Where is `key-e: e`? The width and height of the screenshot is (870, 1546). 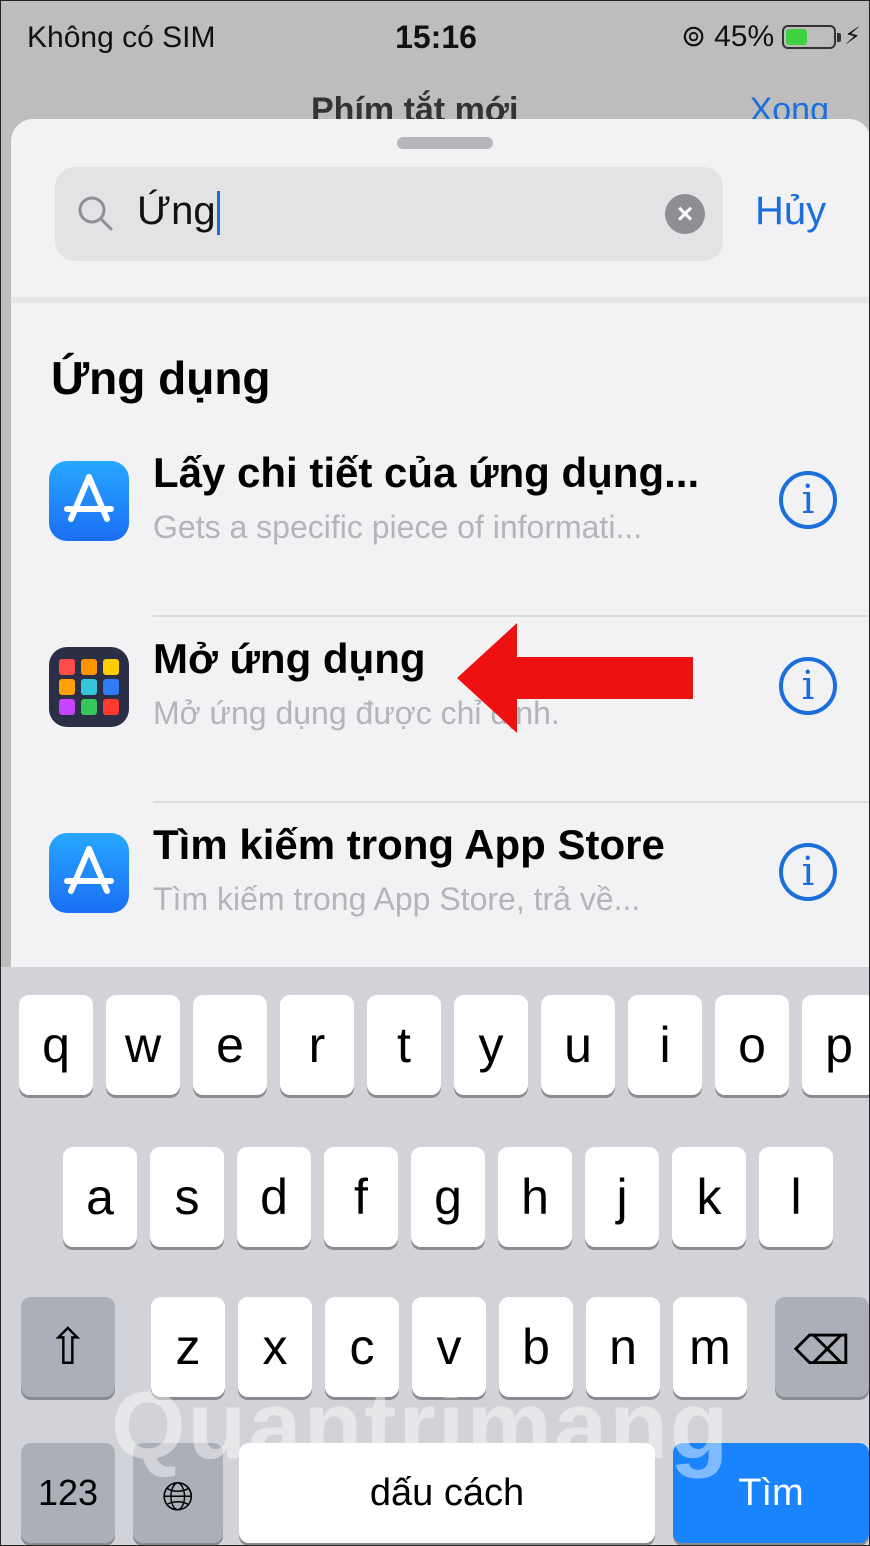
key-e: e is located at coordinates (230, 1045).